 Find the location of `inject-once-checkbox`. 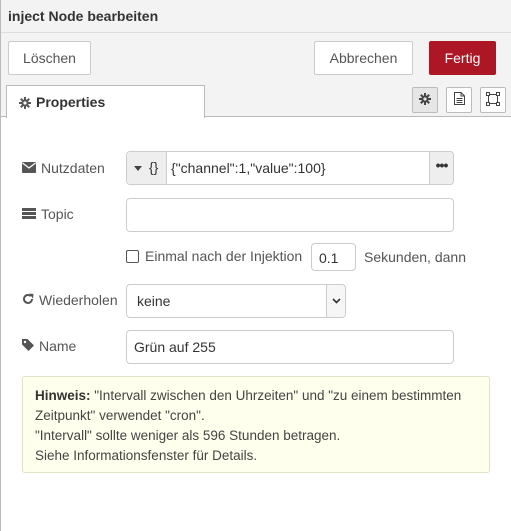

inject-once-checkbox is located at coordinates (132, 256).